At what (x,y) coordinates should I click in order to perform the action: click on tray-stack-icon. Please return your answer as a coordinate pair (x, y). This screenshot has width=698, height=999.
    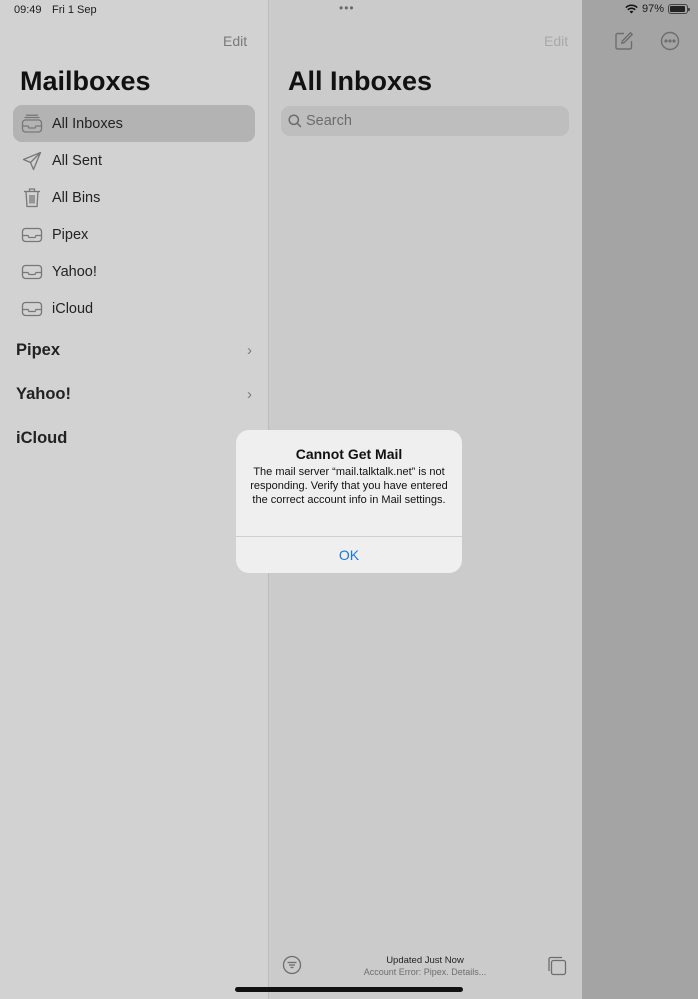
    Looking at the image, I should click on (32, 124).